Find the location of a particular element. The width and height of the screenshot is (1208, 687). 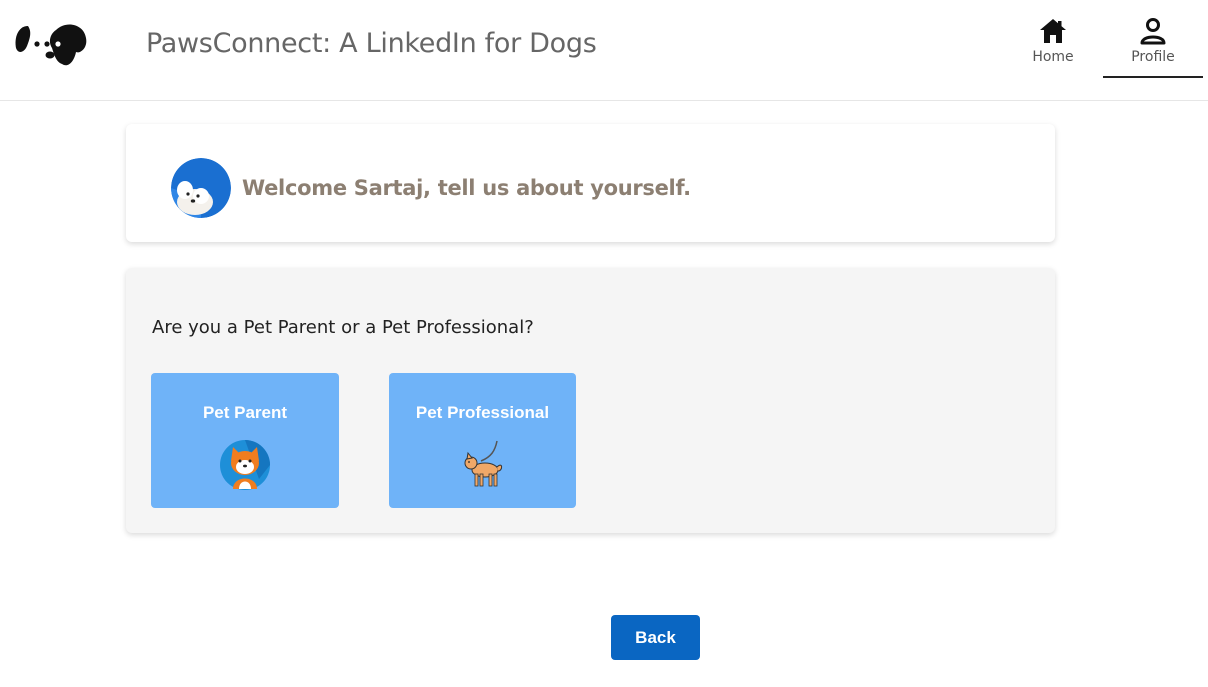

back-button: Back is located at coordinates (655, 637).